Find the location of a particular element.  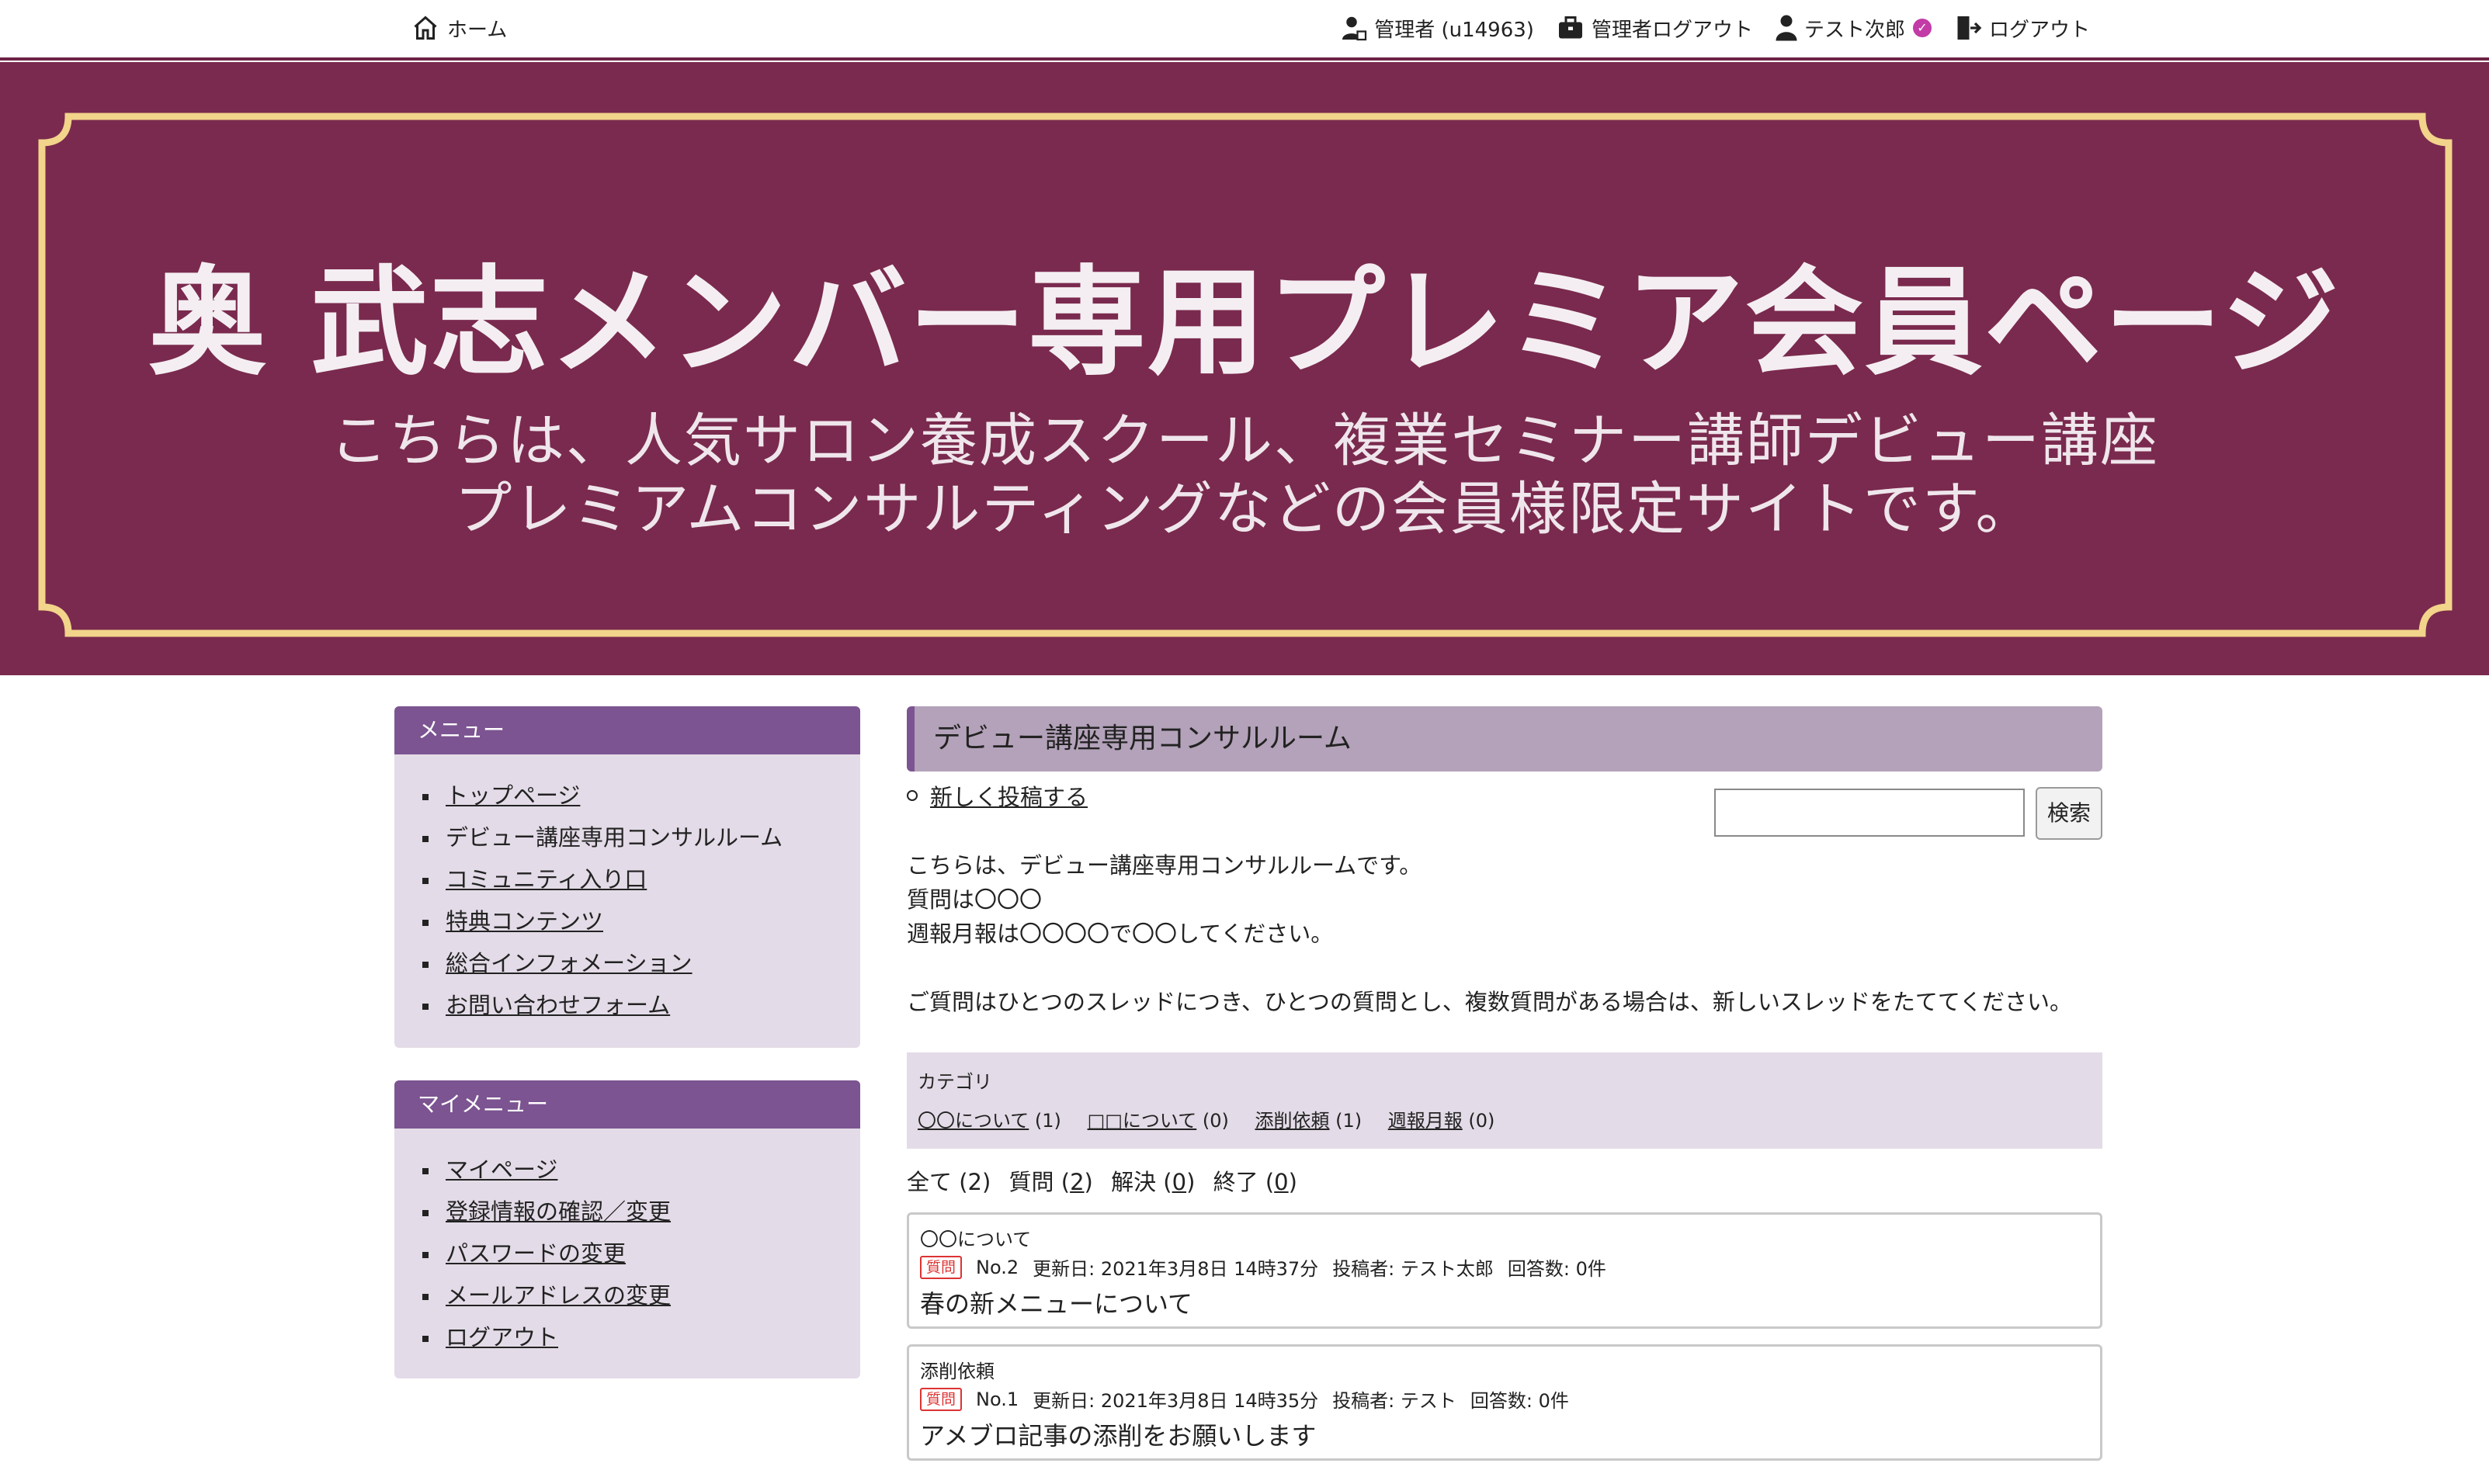

home-icon is located at coordinates (425, 28).